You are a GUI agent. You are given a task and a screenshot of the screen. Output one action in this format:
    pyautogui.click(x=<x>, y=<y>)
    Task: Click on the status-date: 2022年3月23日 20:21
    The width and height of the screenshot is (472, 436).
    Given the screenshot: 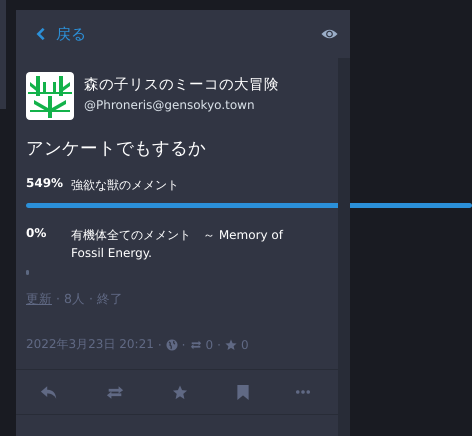 What is the action you would take?
    pyautogui.click(x=90, y=344)
    